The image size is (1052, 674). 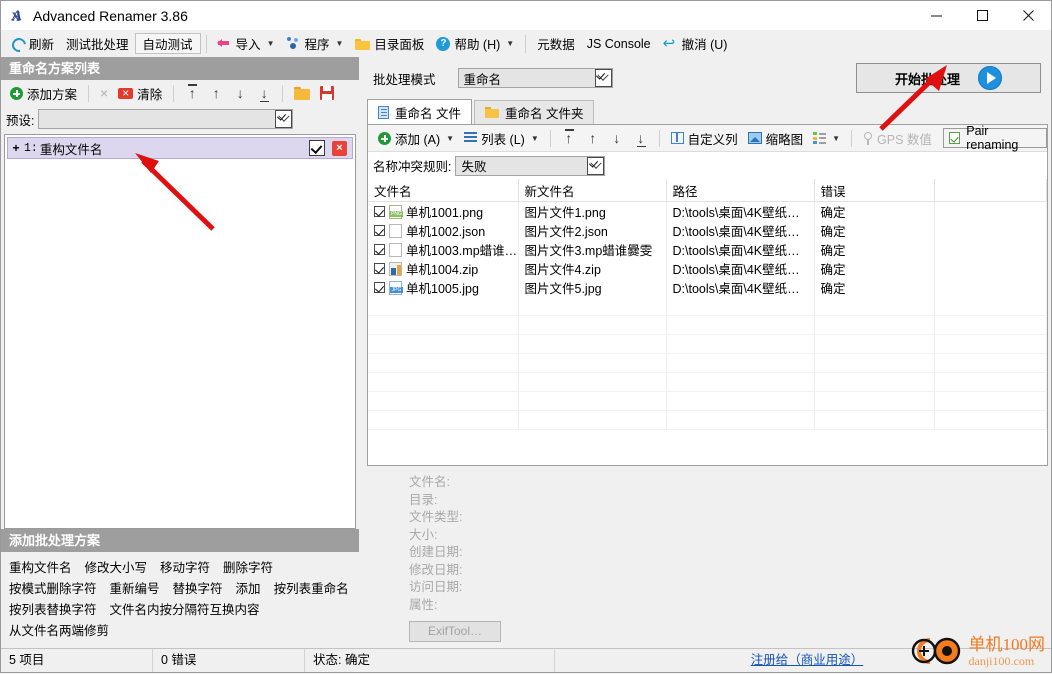 What do you see at coordinates (314, 43) in the screenshot?
I see `toolbar-program: 程序 ▼` at bounding box center [314, 43].